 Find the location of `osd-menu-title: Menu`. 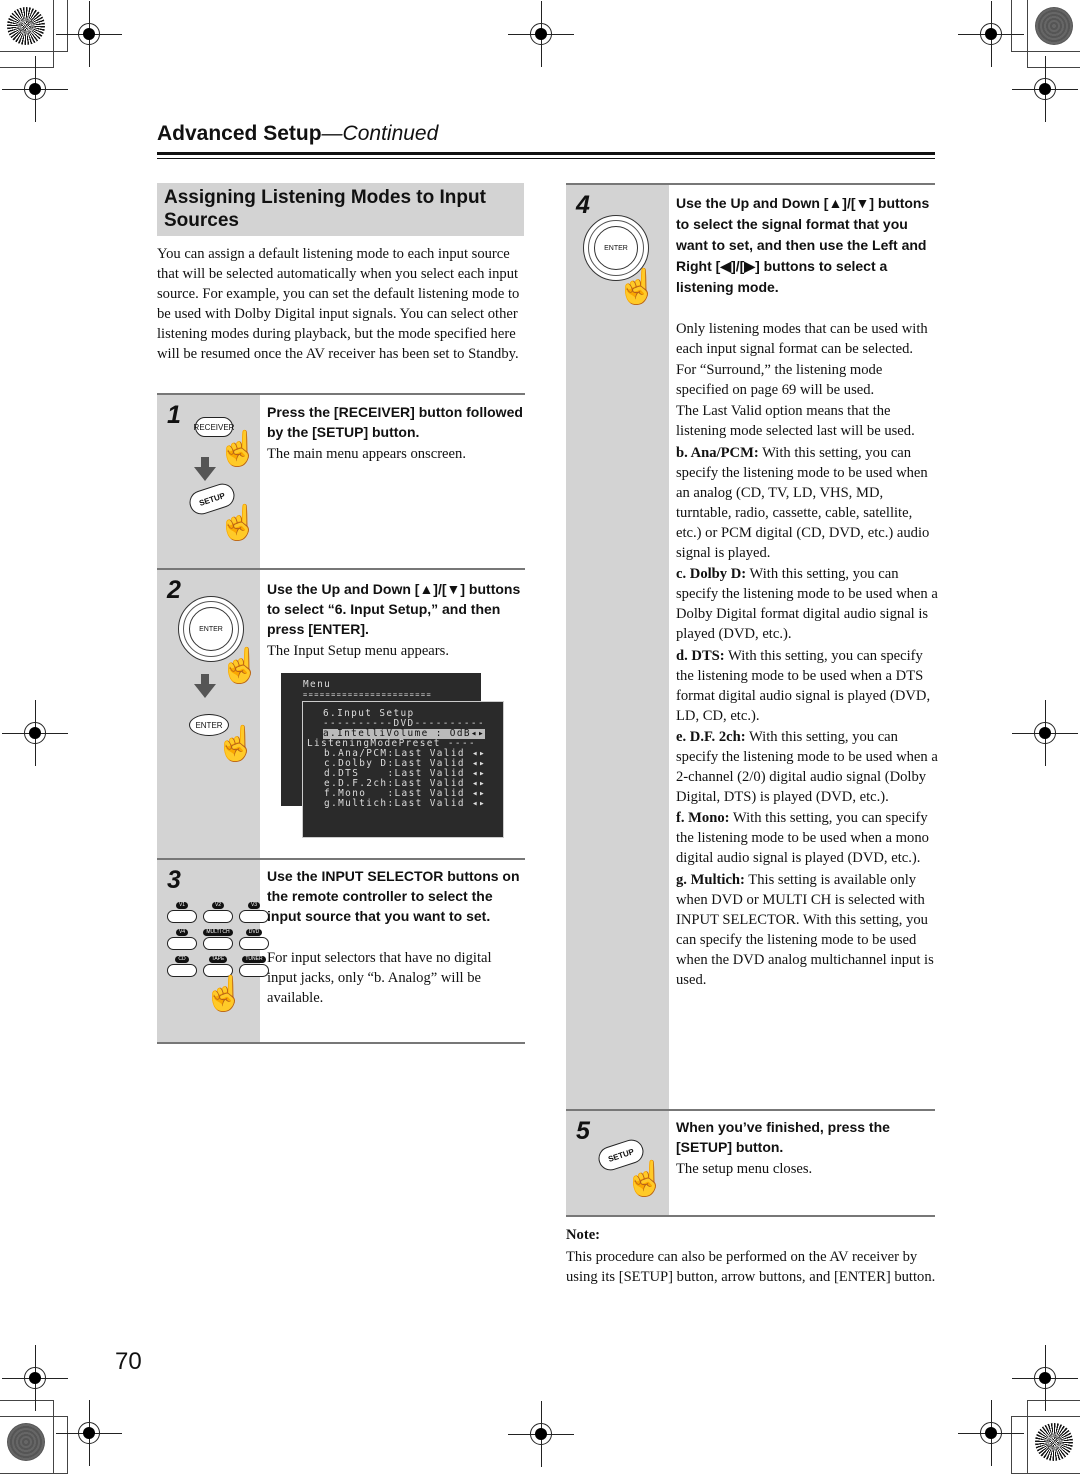

osd-menu-title: Menu is located at coordinates (317, 684).